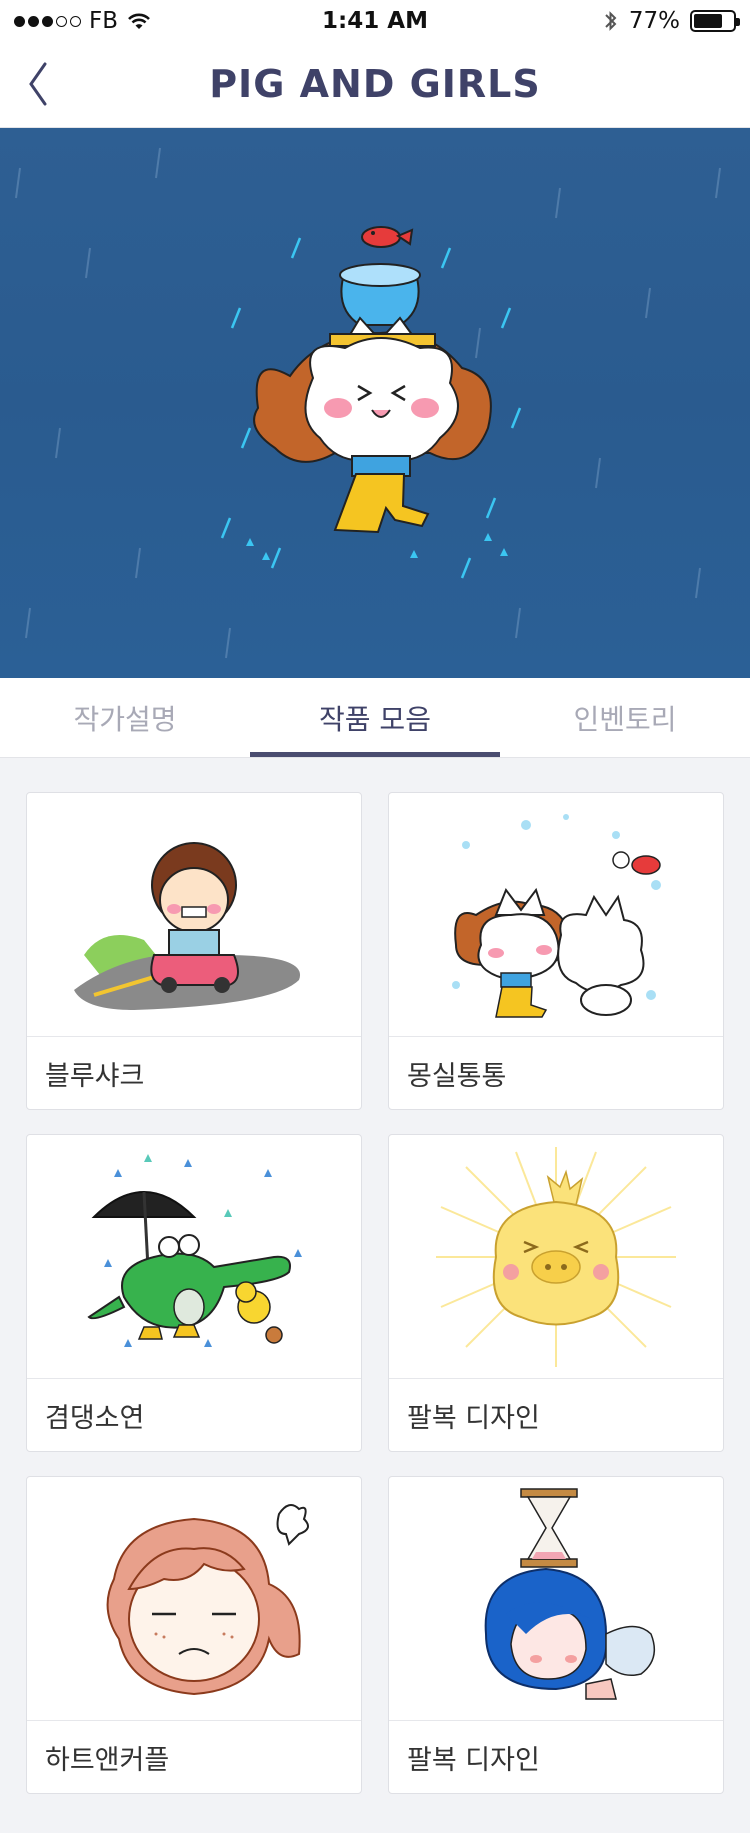 The width and height of the screenshot is (750, 1833). What do you see at coordinates (570, 1593) in the screenshot?
I see `blue-hair-girl-hourglass-image` at bounding box center [570, 1593].